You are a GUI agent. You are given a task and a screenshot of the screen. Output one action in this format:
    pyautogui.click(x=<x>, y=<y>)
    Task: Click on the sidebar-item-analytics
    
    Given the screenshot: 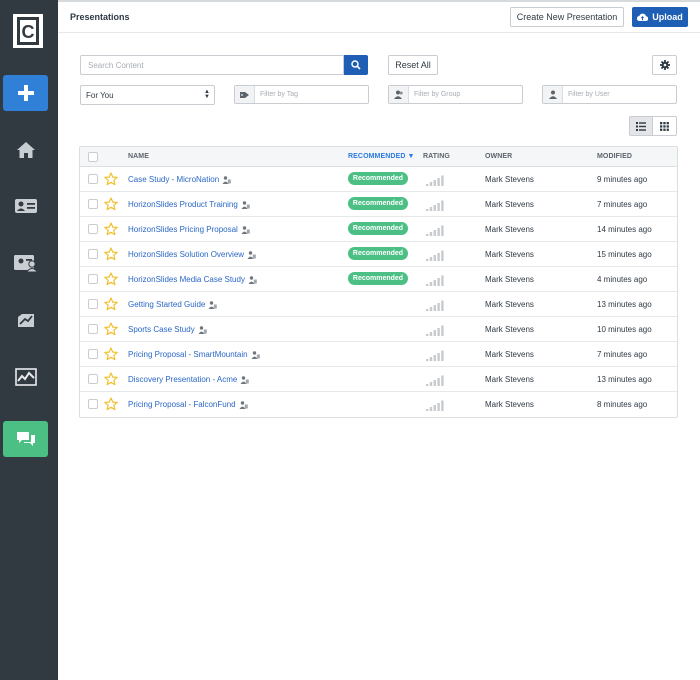 What is the action you would take?
    pyautogui.click(x=25, y=377)
    